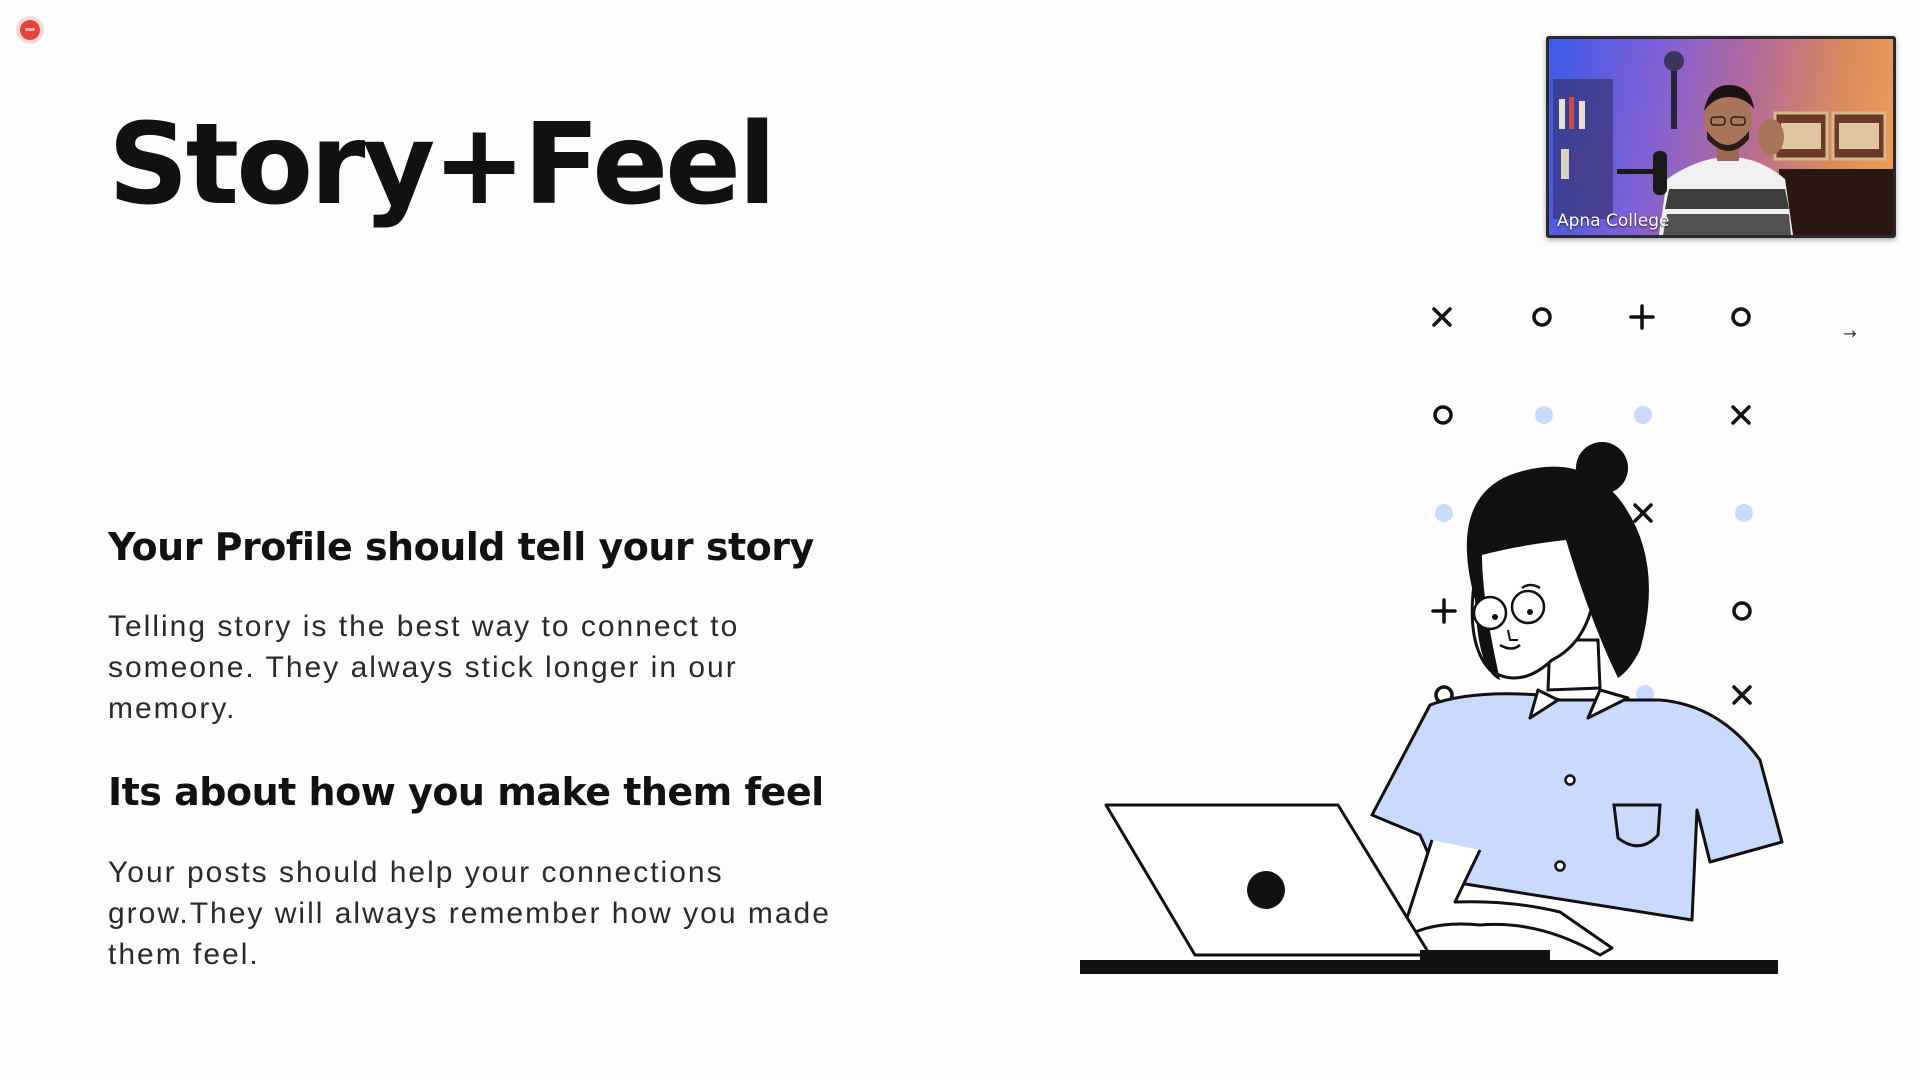 This screenshot has width=1920, height=1080. I want to click on participant-video-thumbnail: Apna College, so click(1721, 137).